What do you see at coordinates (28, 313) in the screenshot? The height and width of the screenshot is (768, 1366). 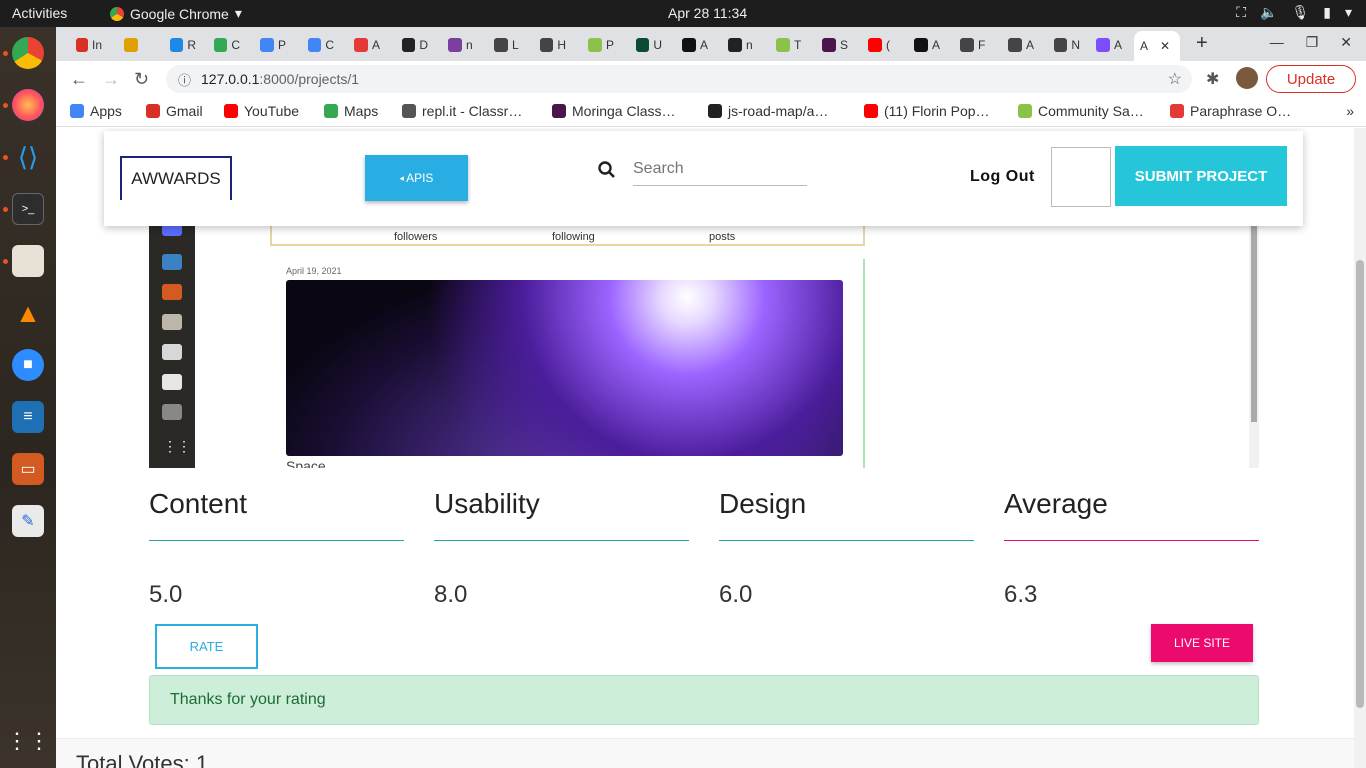 I see `vlc-dock-icon: ▲` at bounding box center [28, 313].